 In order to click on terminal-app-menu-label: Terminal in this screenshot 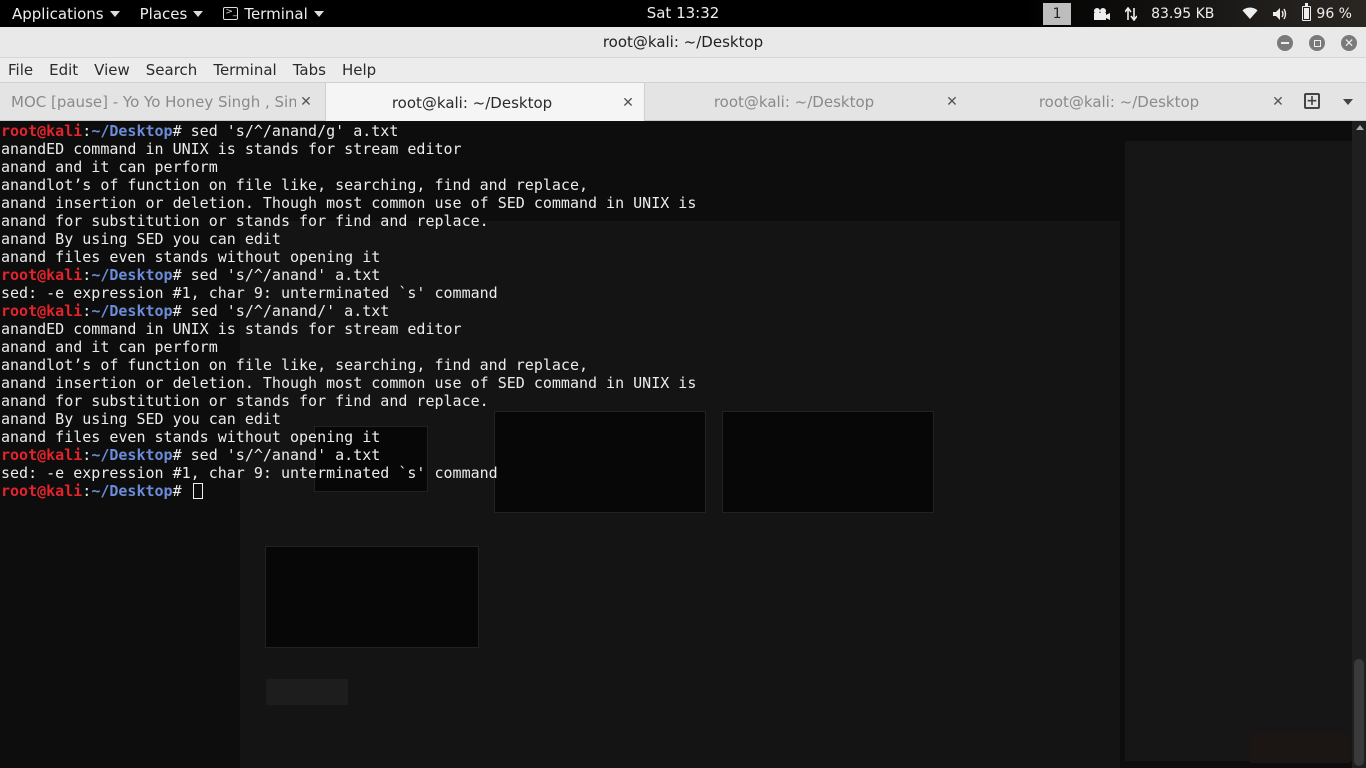, I will do `click(276, 13)`.